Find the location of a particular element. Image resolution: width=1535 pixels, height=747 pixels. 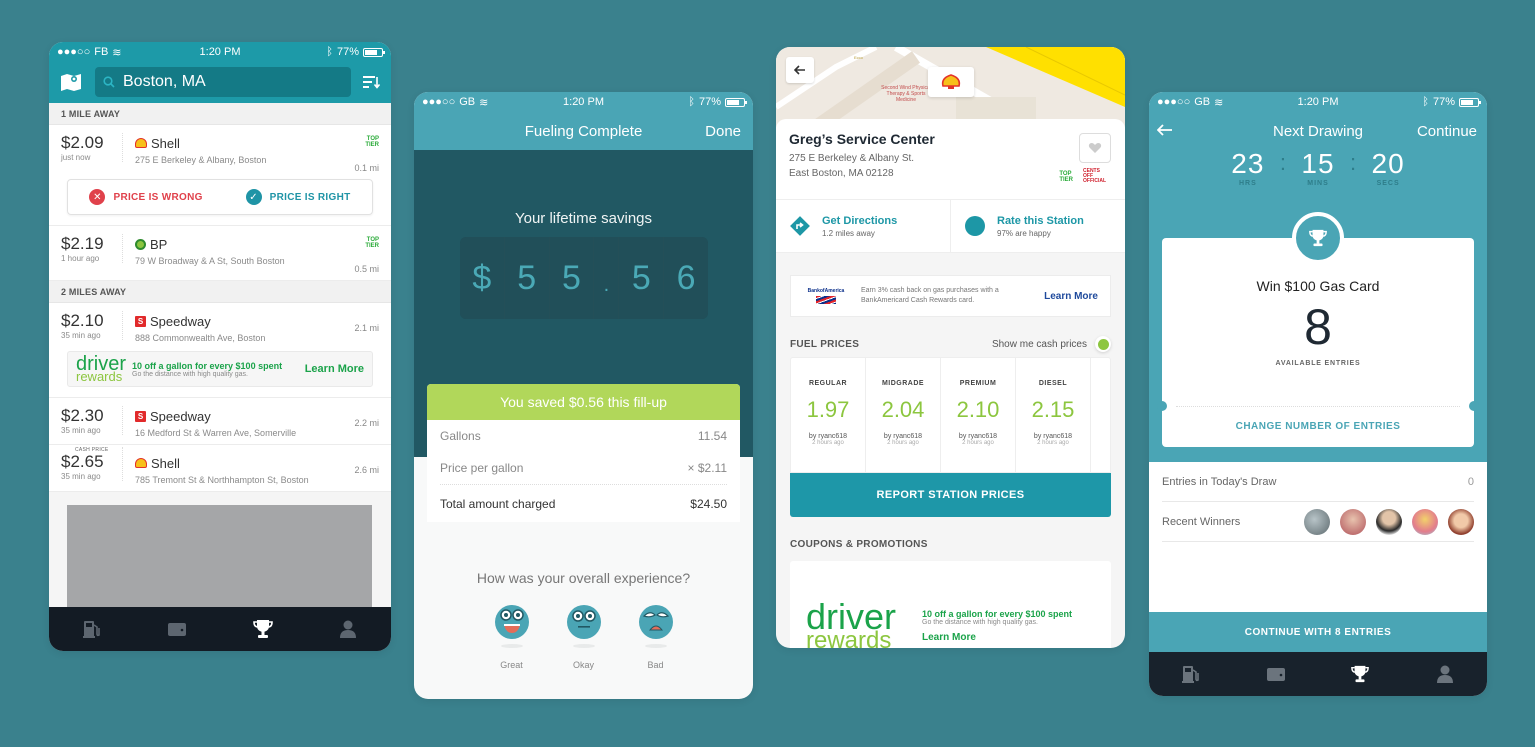

map-icon is located at coordinates (71, 82).